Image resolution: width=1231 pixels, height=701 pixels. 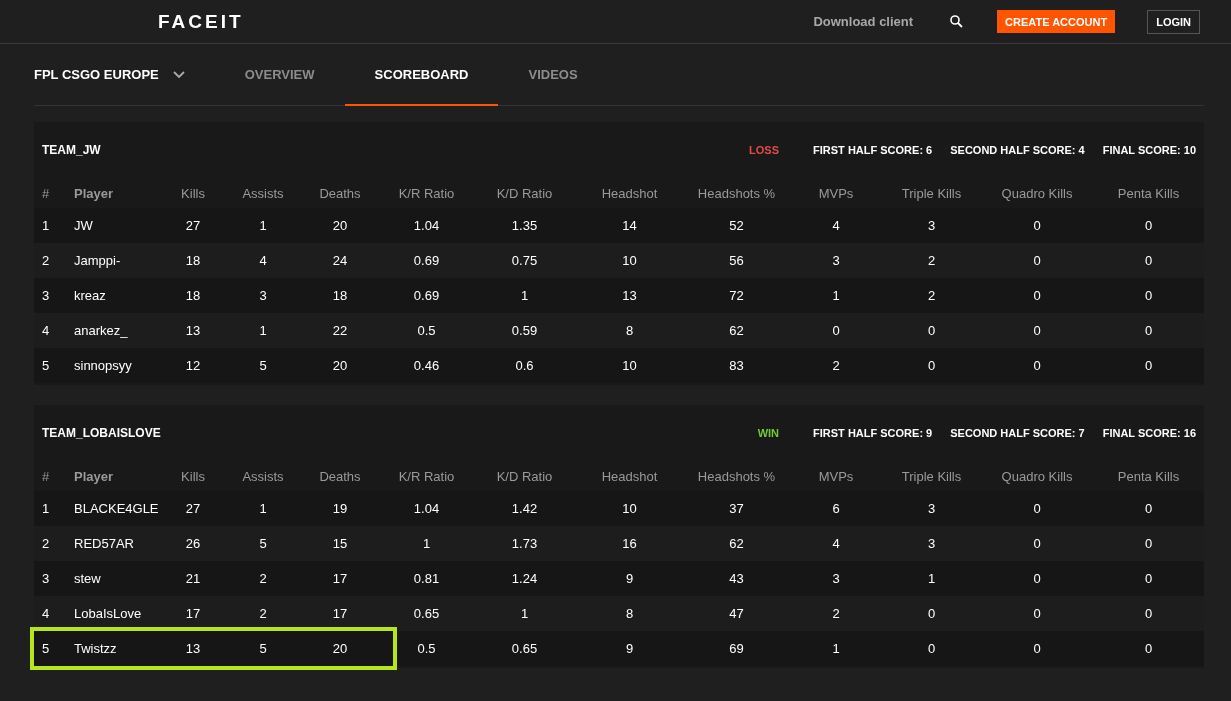 I want to click on stat-cell-text: 0.81, so click(x=426, y=578).